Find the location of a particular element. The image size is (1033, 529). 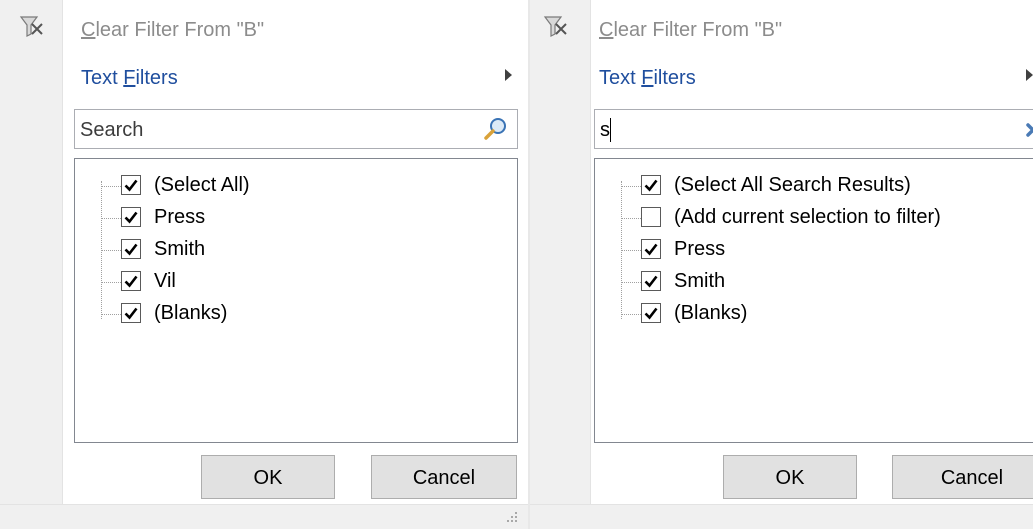

search-input: Search is located at coordinates (296, 129).